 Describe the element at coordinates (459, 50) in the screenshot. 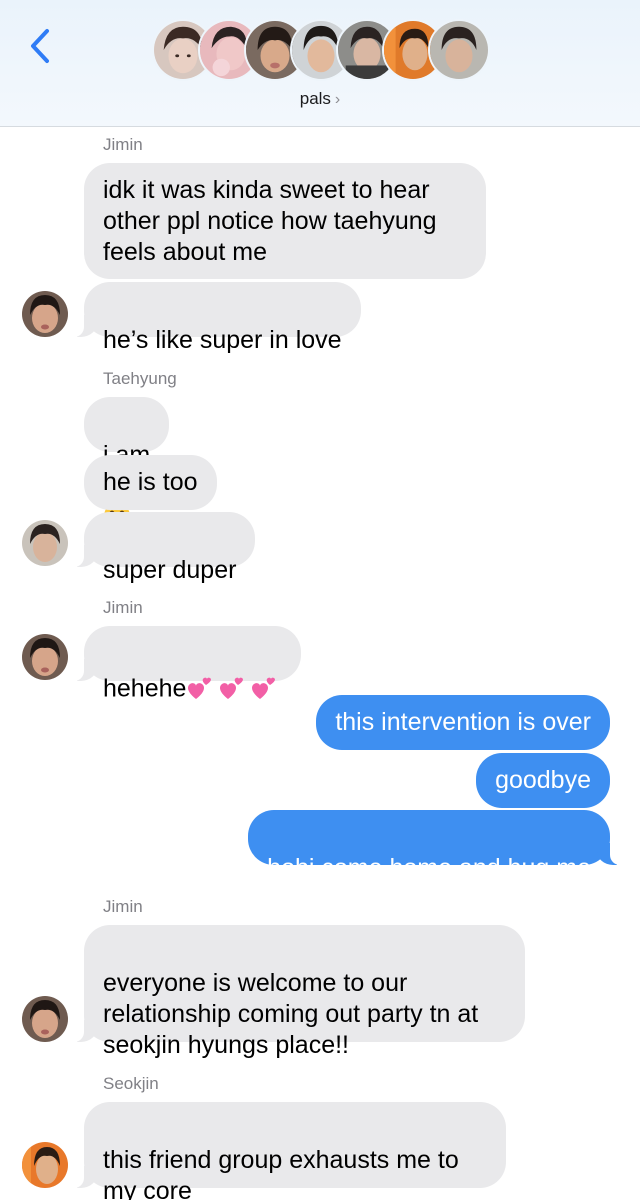

I see `member-avatar` at that location.